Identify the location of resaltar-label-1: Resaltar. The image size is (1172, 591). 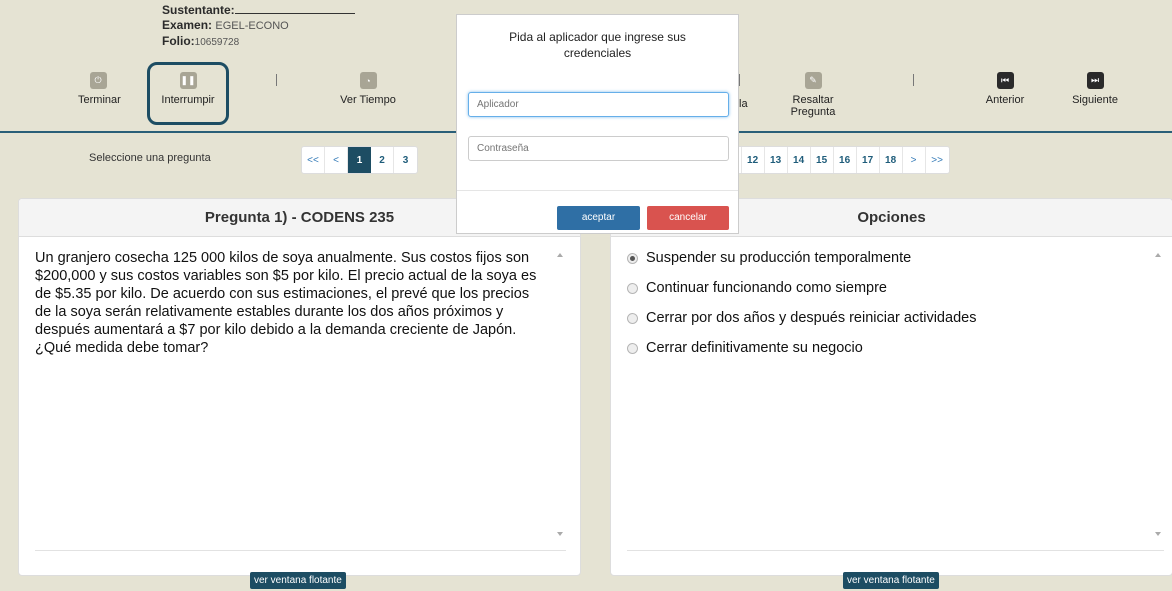
(813, 100).